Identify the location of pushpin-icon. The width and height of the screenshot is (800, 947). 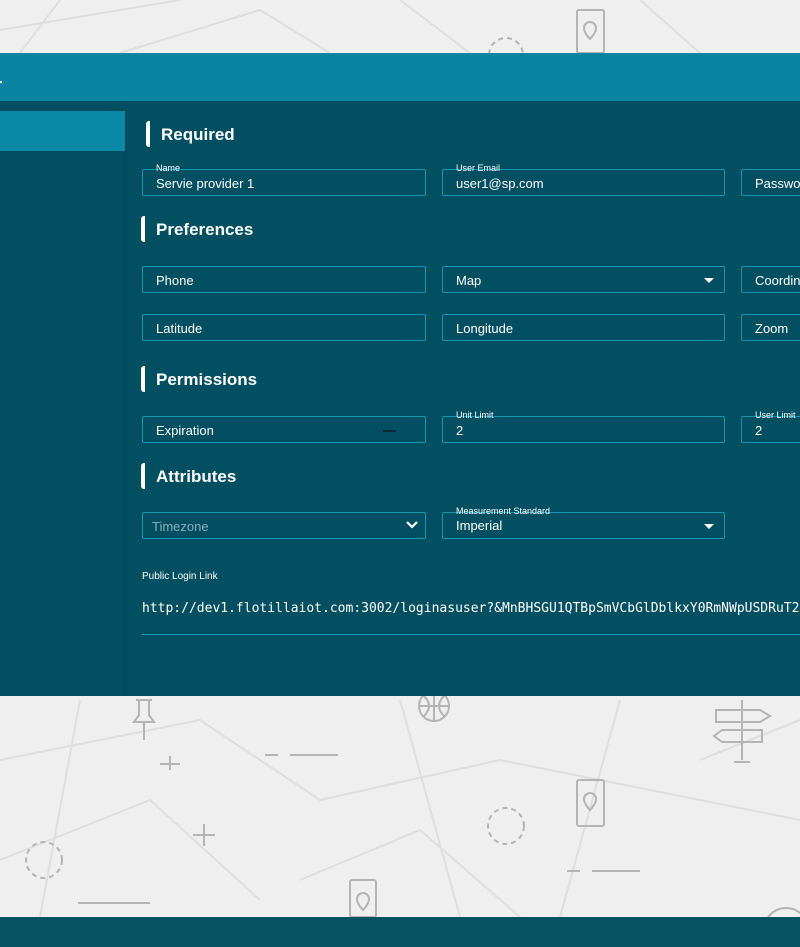
(144, 719).